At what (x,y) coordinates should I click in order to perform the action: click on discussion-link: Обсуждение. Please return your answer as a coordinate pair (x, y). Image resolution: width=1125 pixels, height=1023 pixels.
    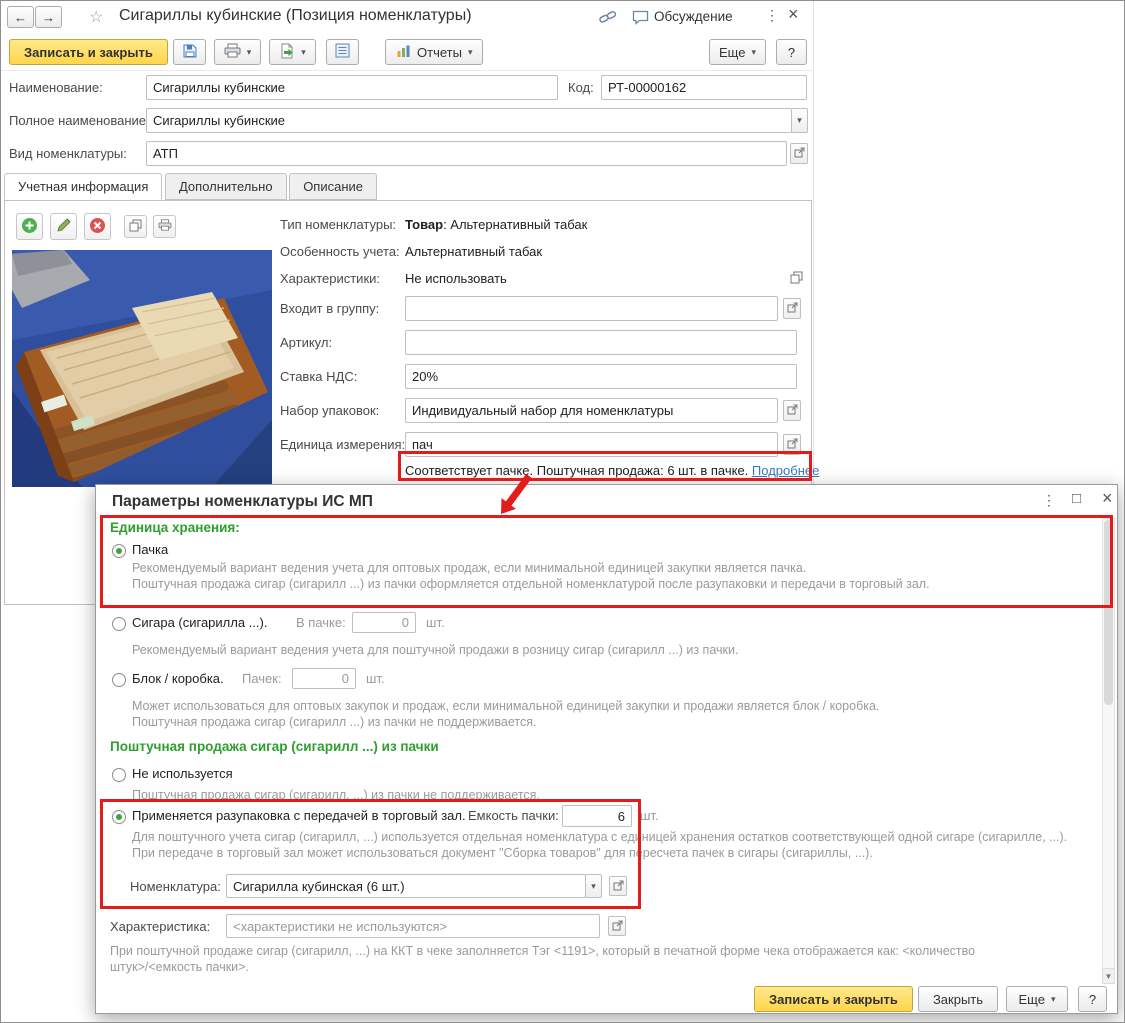
    Looking at the image, I should click on (693, 16).